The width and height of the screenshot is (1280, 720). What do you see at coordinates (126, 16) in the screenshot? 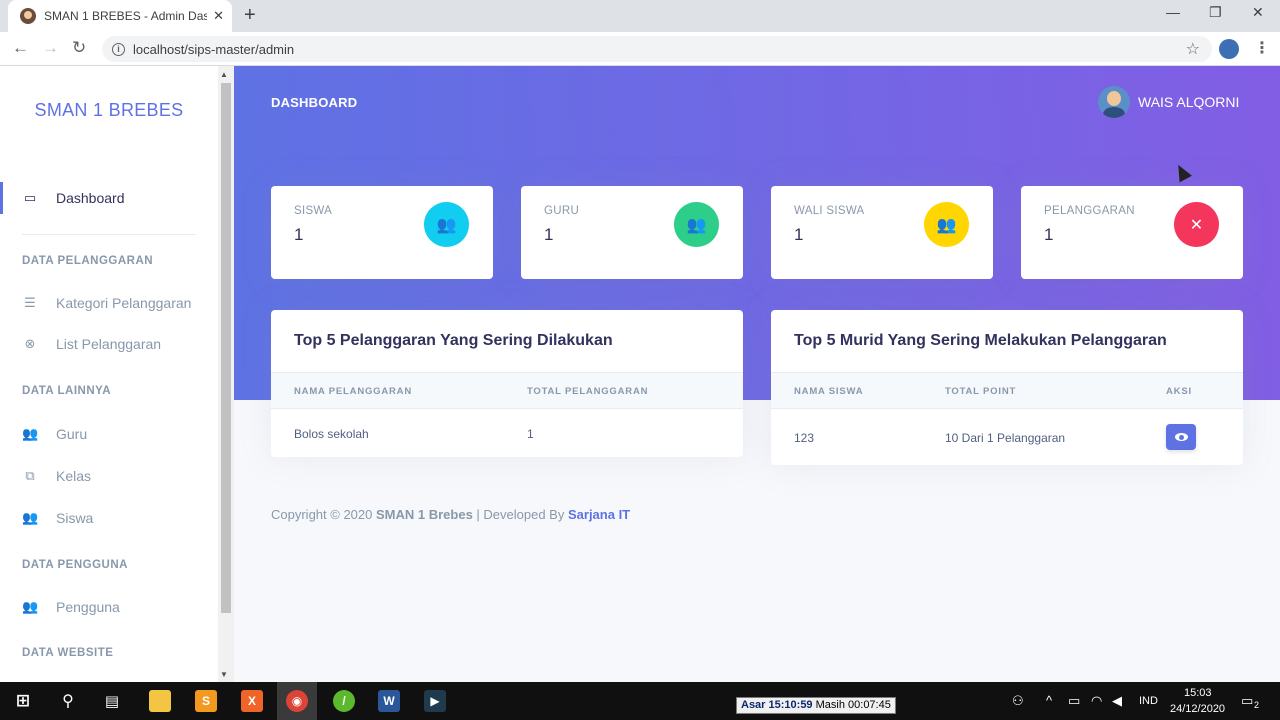
I see `tab-title: SMAN 1 BREBES - Admin Dashboard` at bounding box center [126, 16].